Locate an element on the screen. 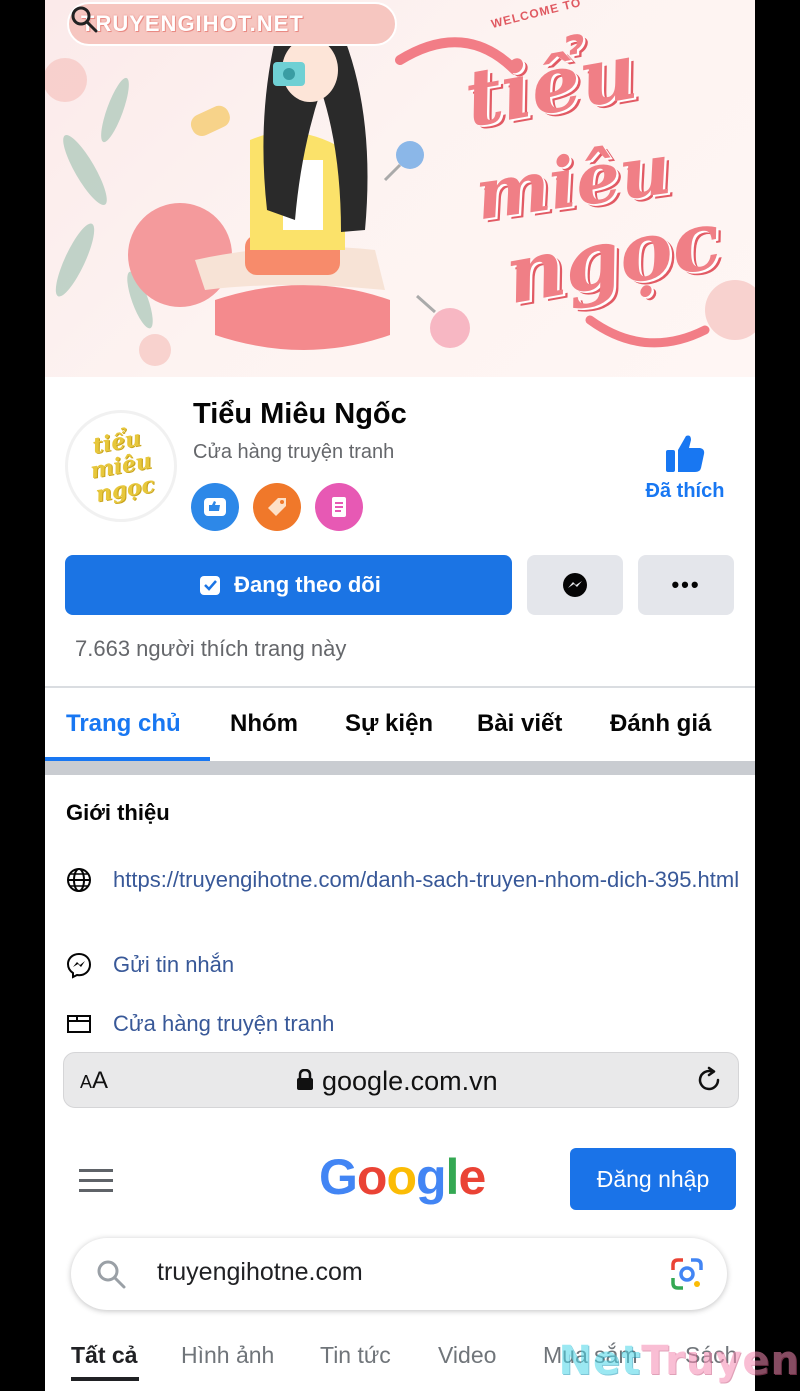 This screenshot has height=1391, width=800. site-label: TRUYENGIHOT.NET is located at coordinates (192, 23).